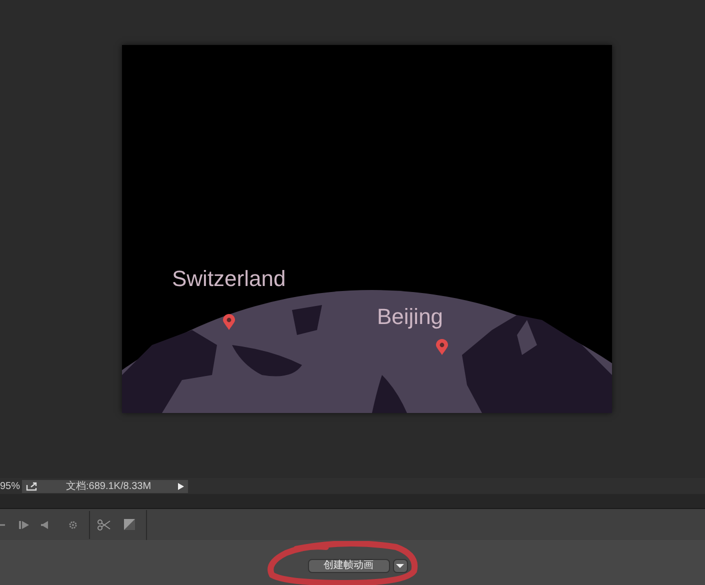 The height and width of the screenshot is (585, 705). I want to click on zoom-level: 95%, so click(11, 487).